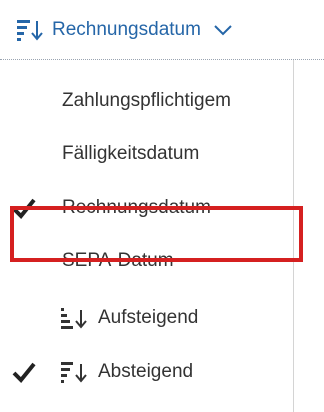  What do you see at coordinates (126, 29) in the screenshot?
I see `sort-current-label: Rechnungsdatum` at bounding box center [126, 29].